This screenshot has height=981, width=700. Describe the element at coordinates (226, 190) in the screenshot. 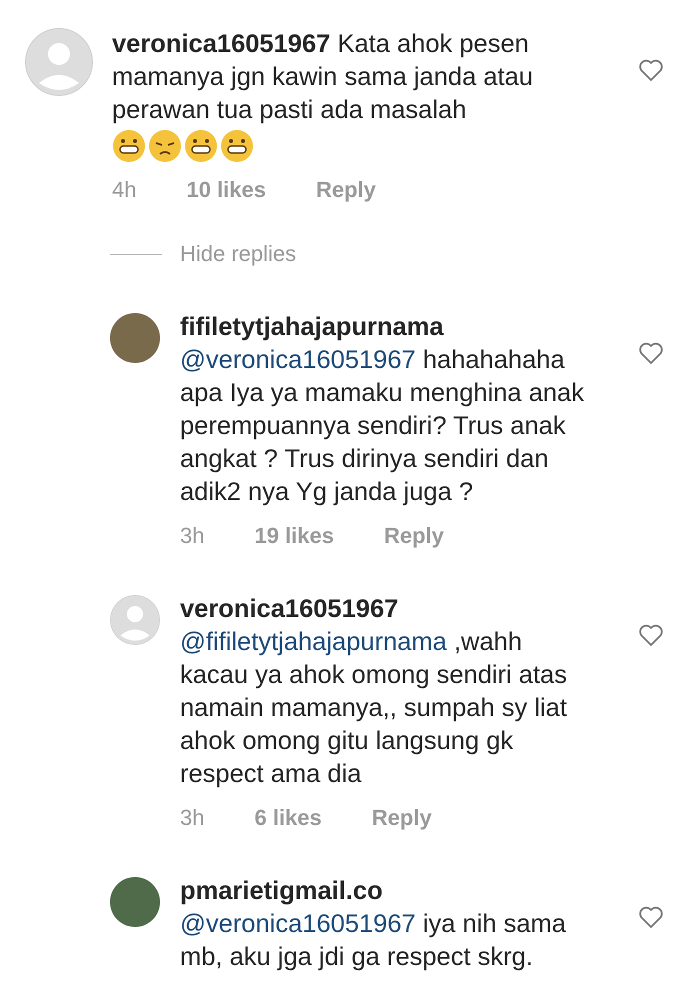

I see `likes-button: 10 likes` at that location.